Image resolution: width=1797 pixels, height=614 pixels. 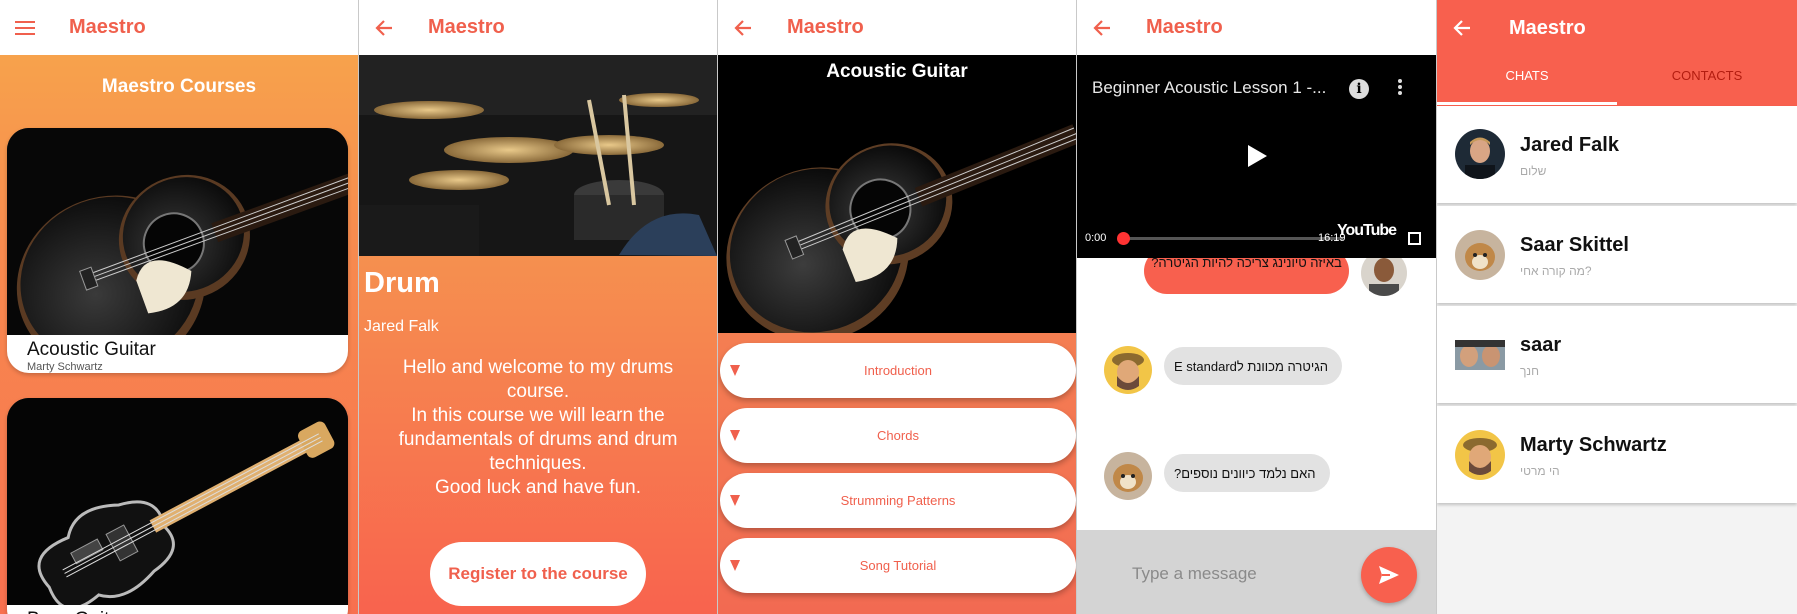 What do you see at coordinates (1359, 89) in the screenshot?
I see `info-icon: i` at bounding box center [1359, 89].